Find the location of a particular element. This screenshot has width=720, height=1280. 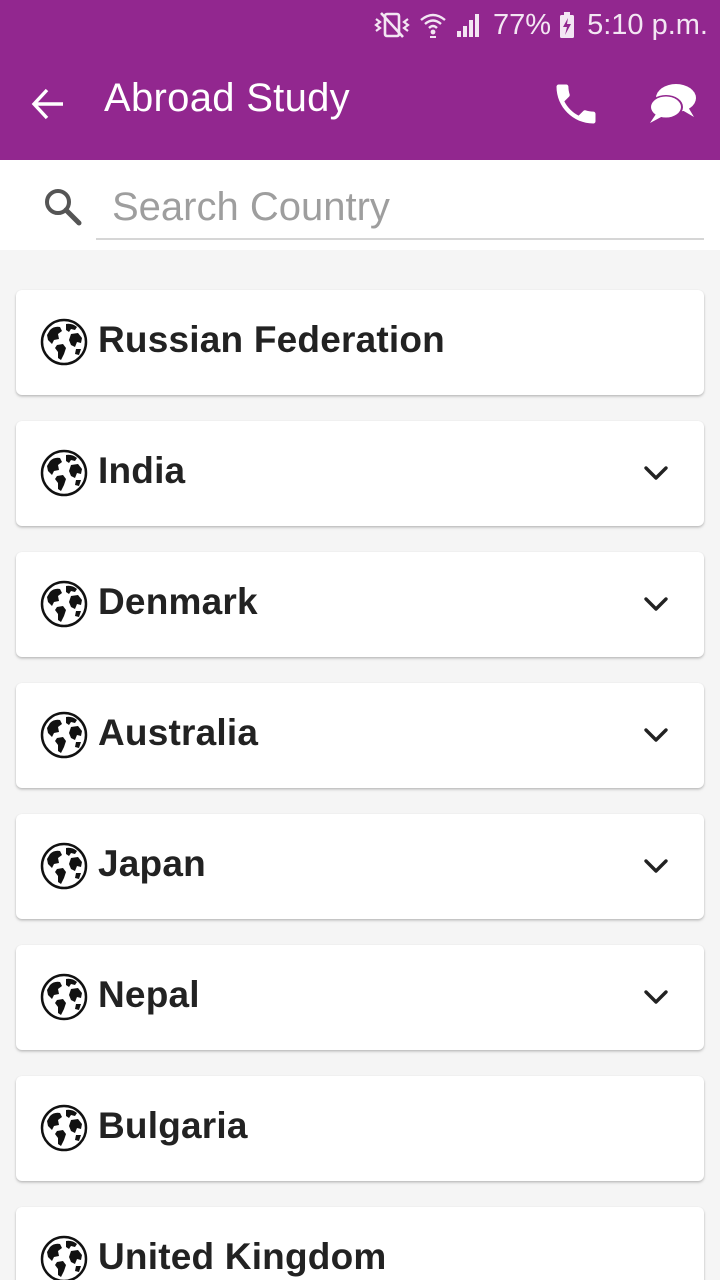

country-card: Denmark is located at coordinates (360, 604).